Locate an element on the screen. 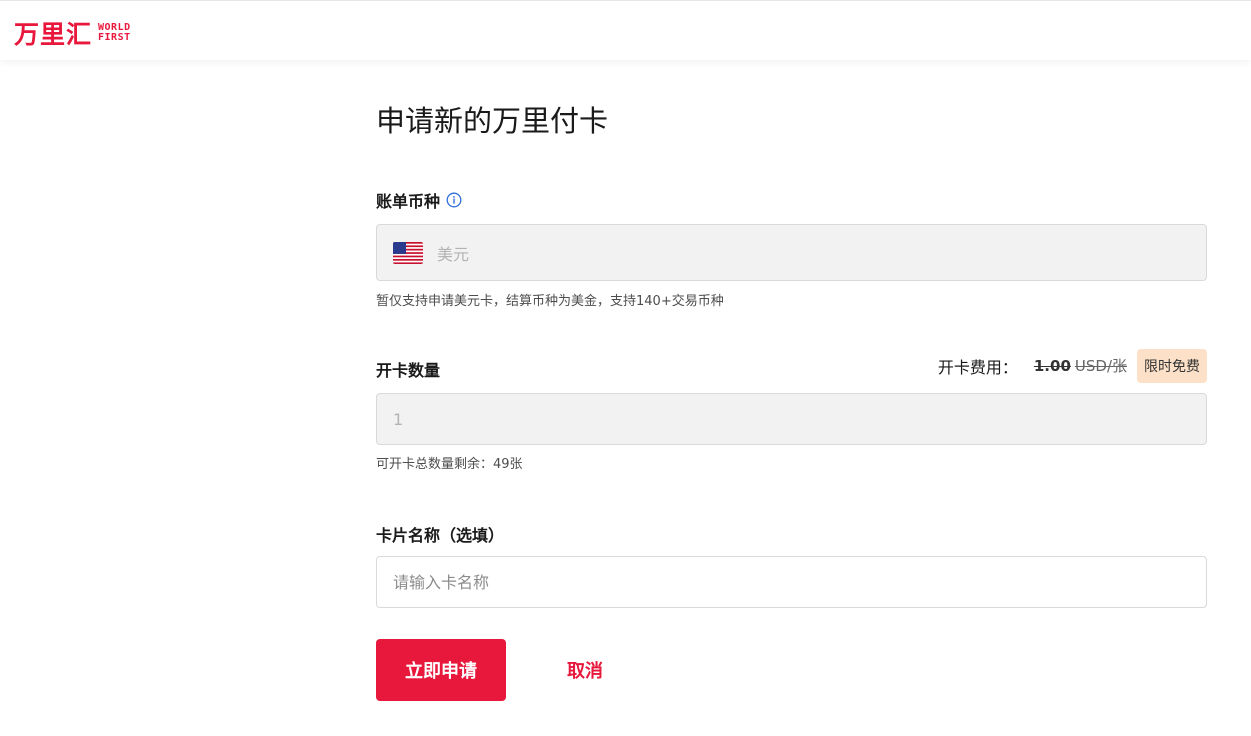 The height and width of the screenshot is (736, 1251). free-promo-badge: 限时免费 is located at coordinates (1172, 365).